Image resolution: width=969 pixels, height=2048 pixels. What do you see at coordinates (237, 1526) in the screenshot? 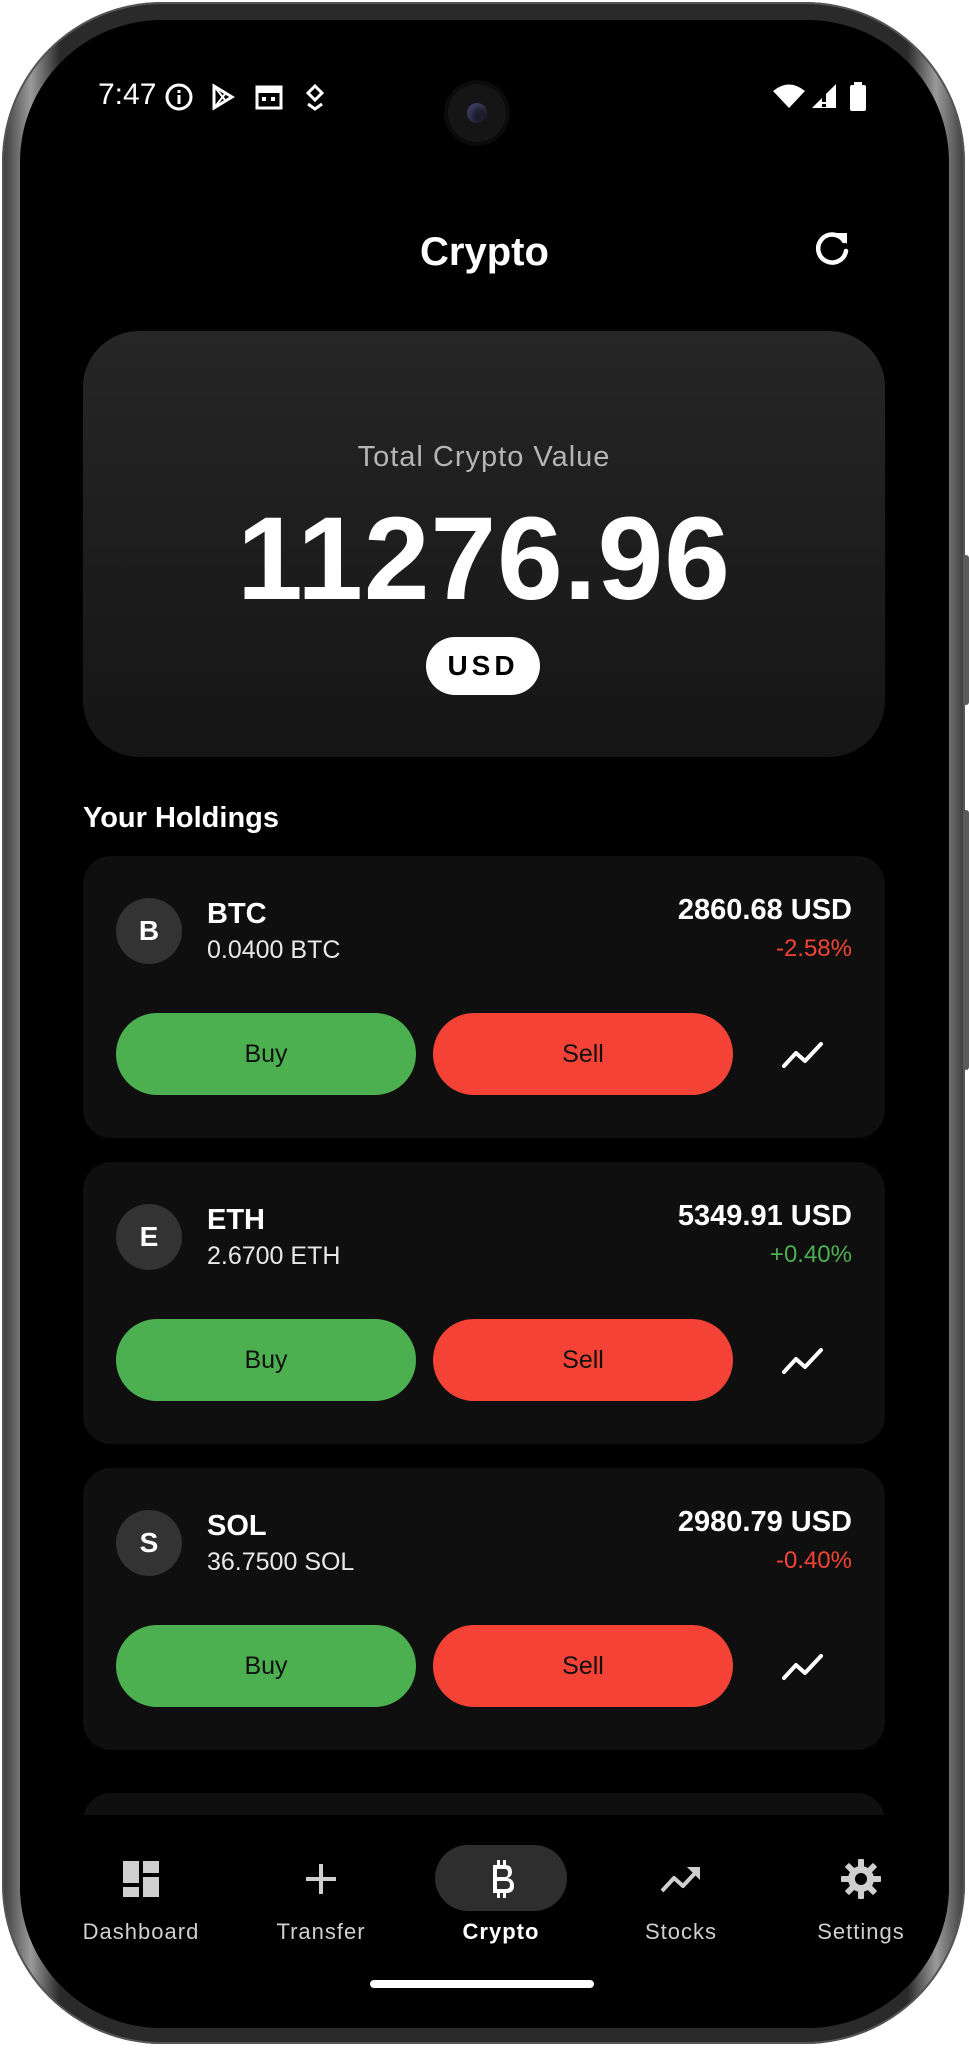
I see `coin-symbol: SOL` at bounding box center [237, 1526].